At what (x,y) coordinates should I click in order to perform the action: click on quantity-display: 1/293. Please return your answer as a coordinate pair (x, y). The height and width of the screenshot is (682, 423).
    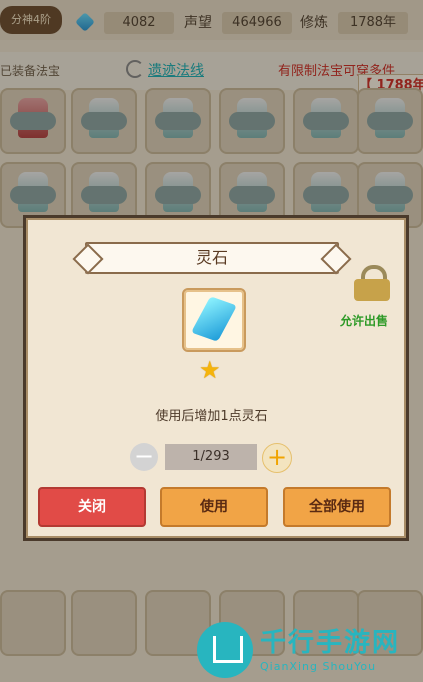
    Looking at the image, I should click on (211, 457).